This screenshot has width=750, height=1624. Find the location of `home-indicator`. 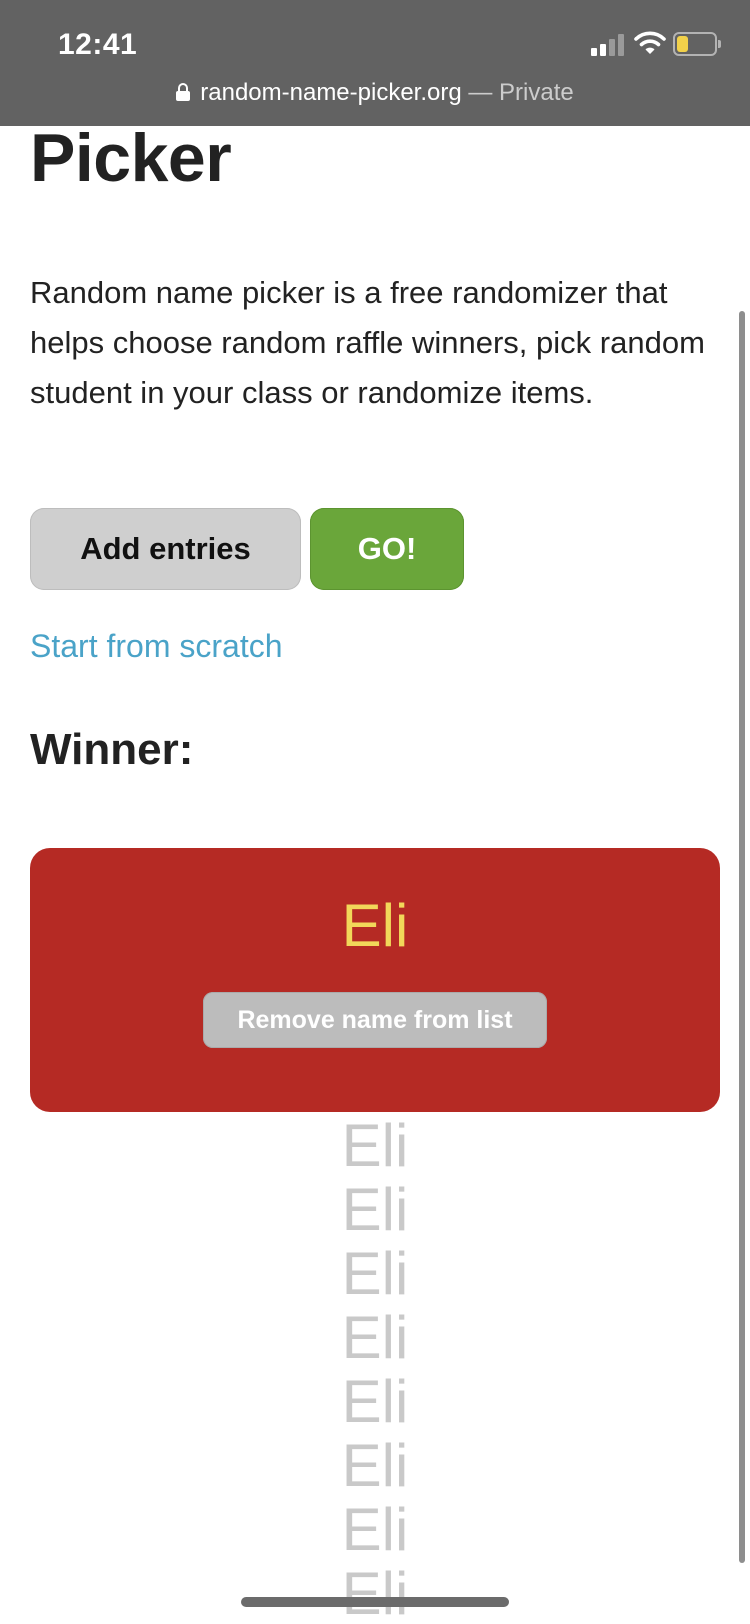

home-indicator is located at coordinates (375, 1602).